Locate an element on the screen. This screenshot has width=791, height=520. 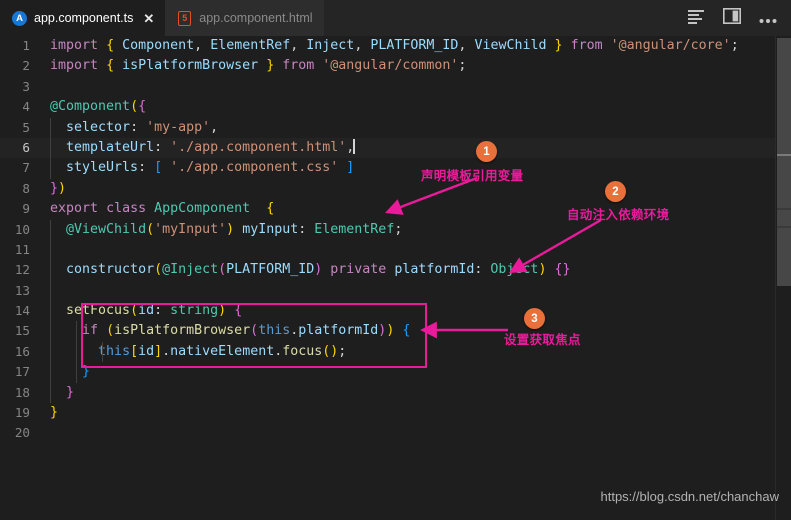
line-number: 1 is located at coordinates (26, 45).